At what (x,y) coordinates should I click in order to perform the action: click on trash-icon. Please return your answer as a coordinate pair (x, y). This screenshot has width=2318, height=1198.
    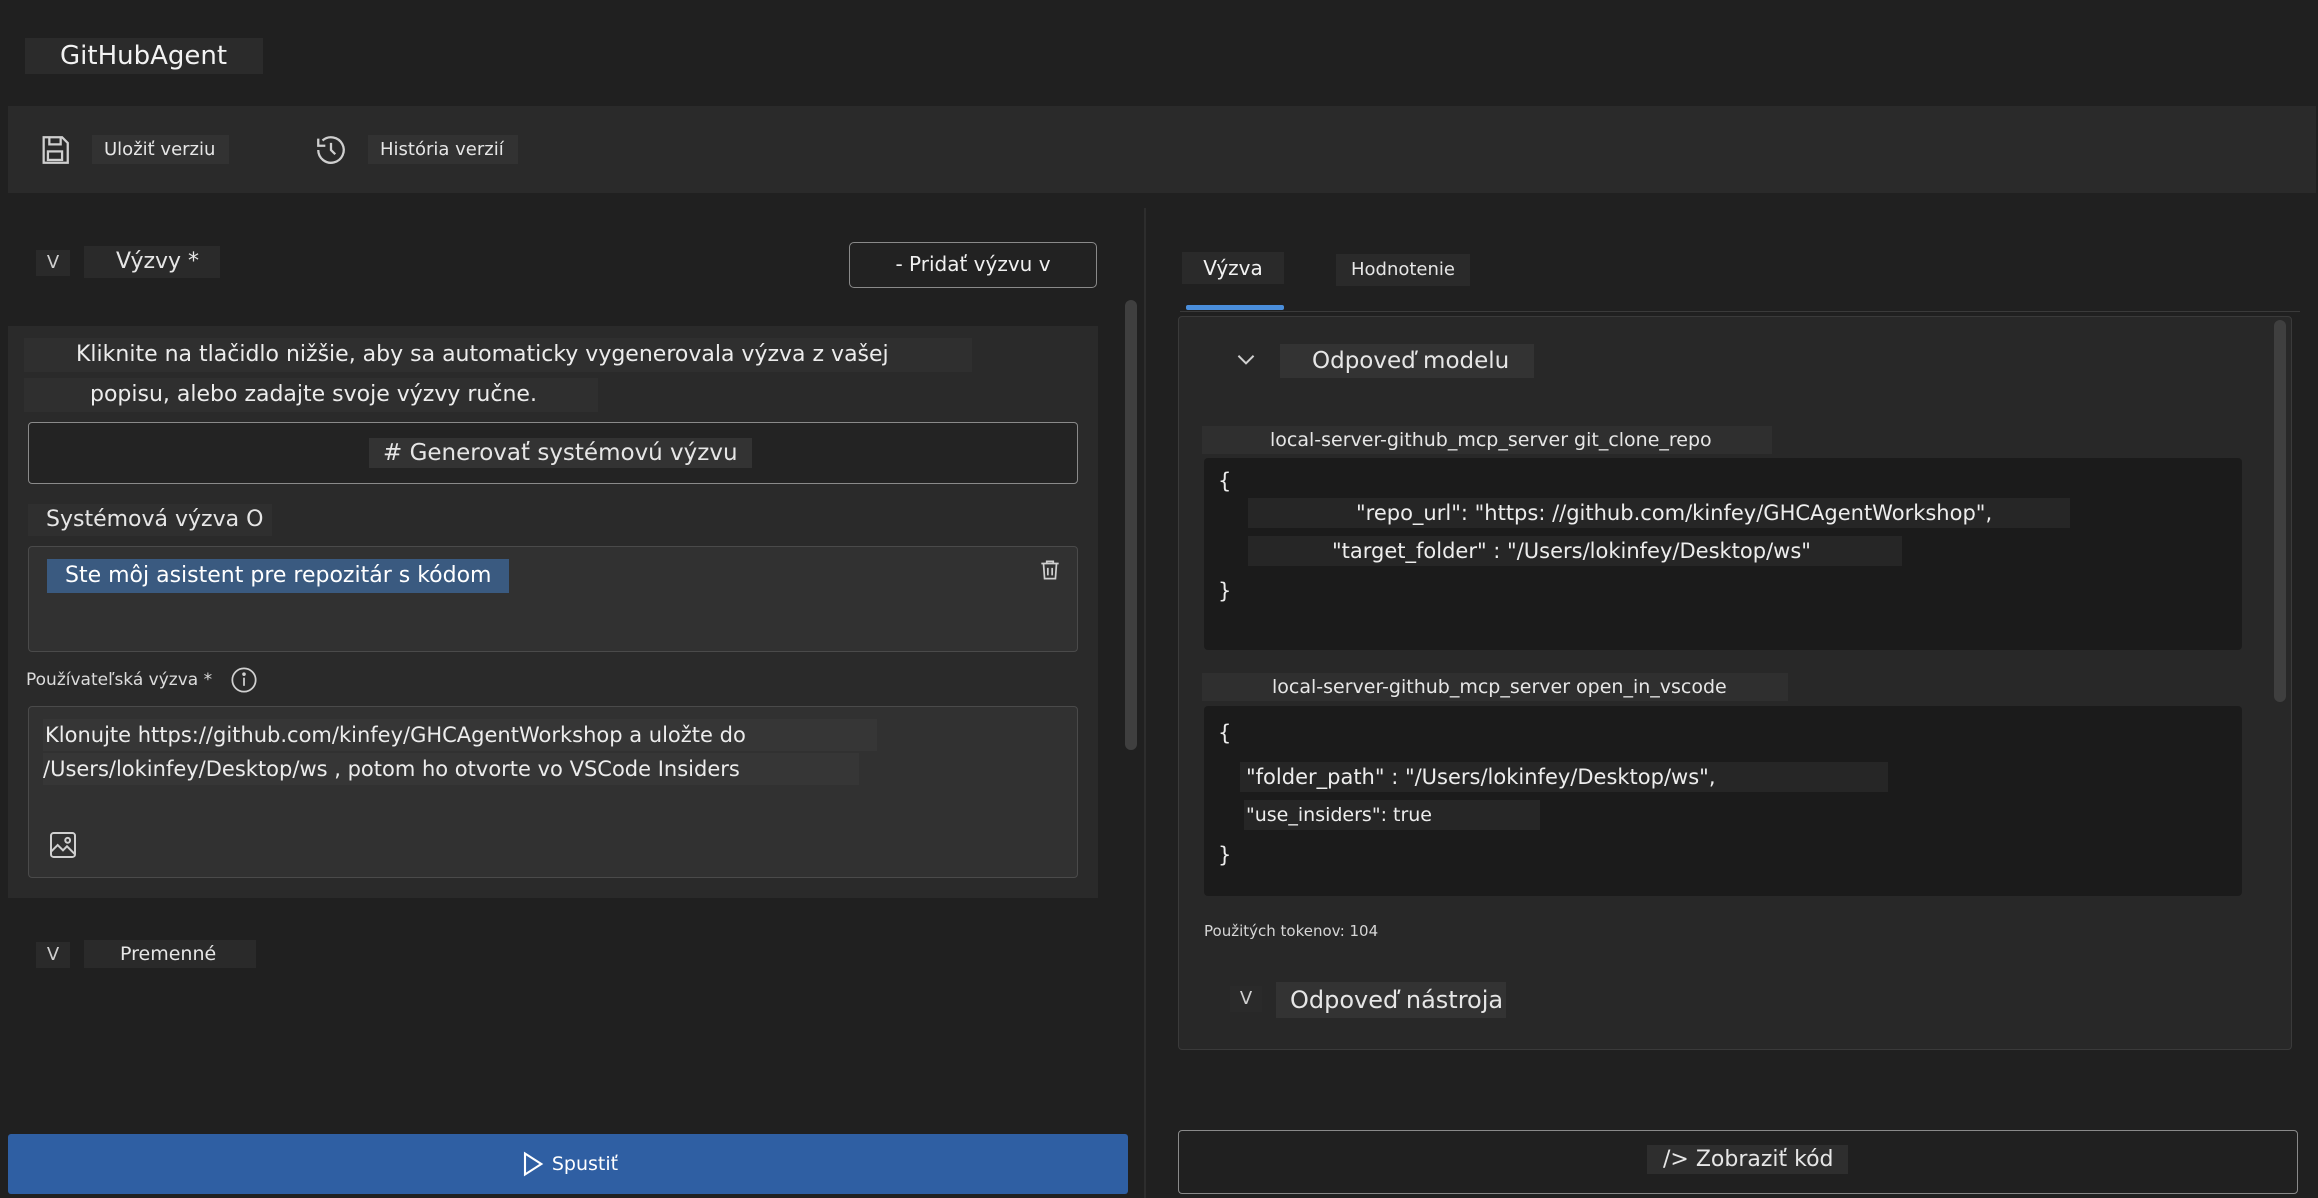
    Looking at the image, I should click on (1050, 570).